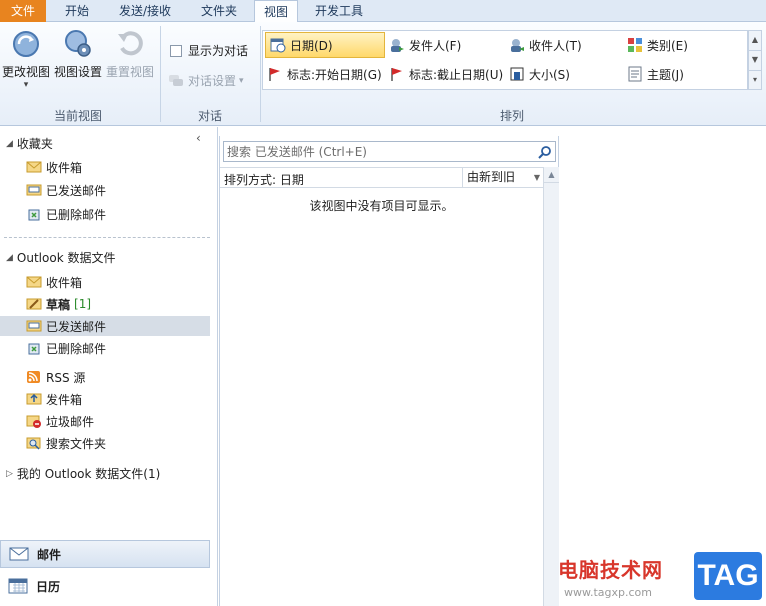 Image resolution: width=766 pixels, height=606 pixels. Describe the element at coordinates (105, 399) in the screenshot. I see `folder-outbox: 发件箱` at that location.